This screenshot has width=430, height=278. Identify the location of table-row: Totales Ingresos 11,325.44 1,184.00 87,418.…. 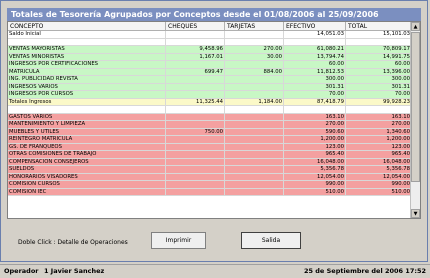
(210, 102).